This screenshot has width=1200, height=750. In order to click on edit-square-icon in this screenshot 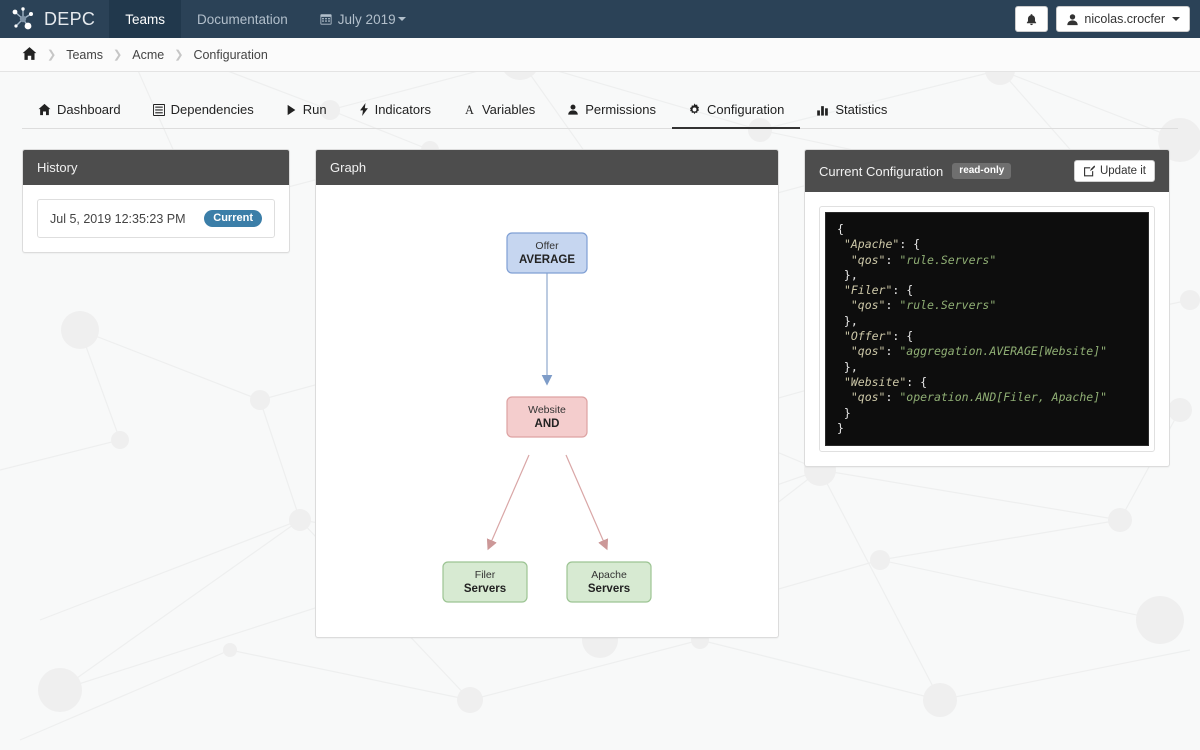, I will do `click(1089, 171)`.